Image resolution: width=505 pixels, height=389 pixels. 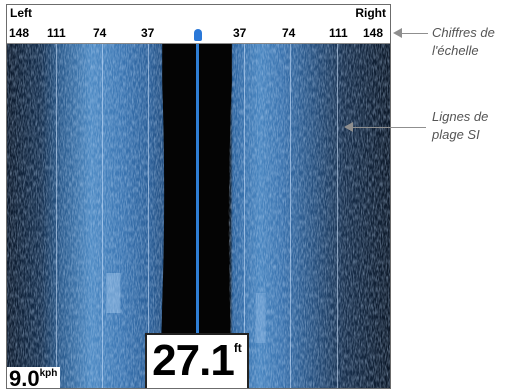 What do you see at coordinates (463, 42) in the screenshot?
I see `callout-scale-digits: Chiffres de l'échelle` at bounding box center [463, 42].